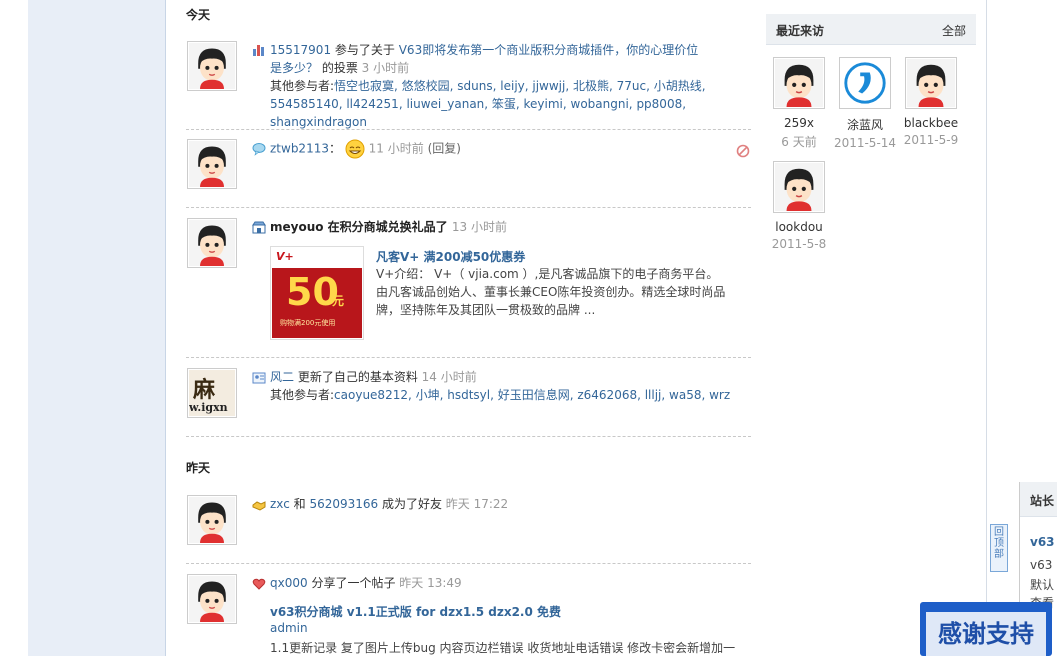  Describe the element at coordinates (312, 292) in the screenshot. I see `coupon-amount: 50` at that location.